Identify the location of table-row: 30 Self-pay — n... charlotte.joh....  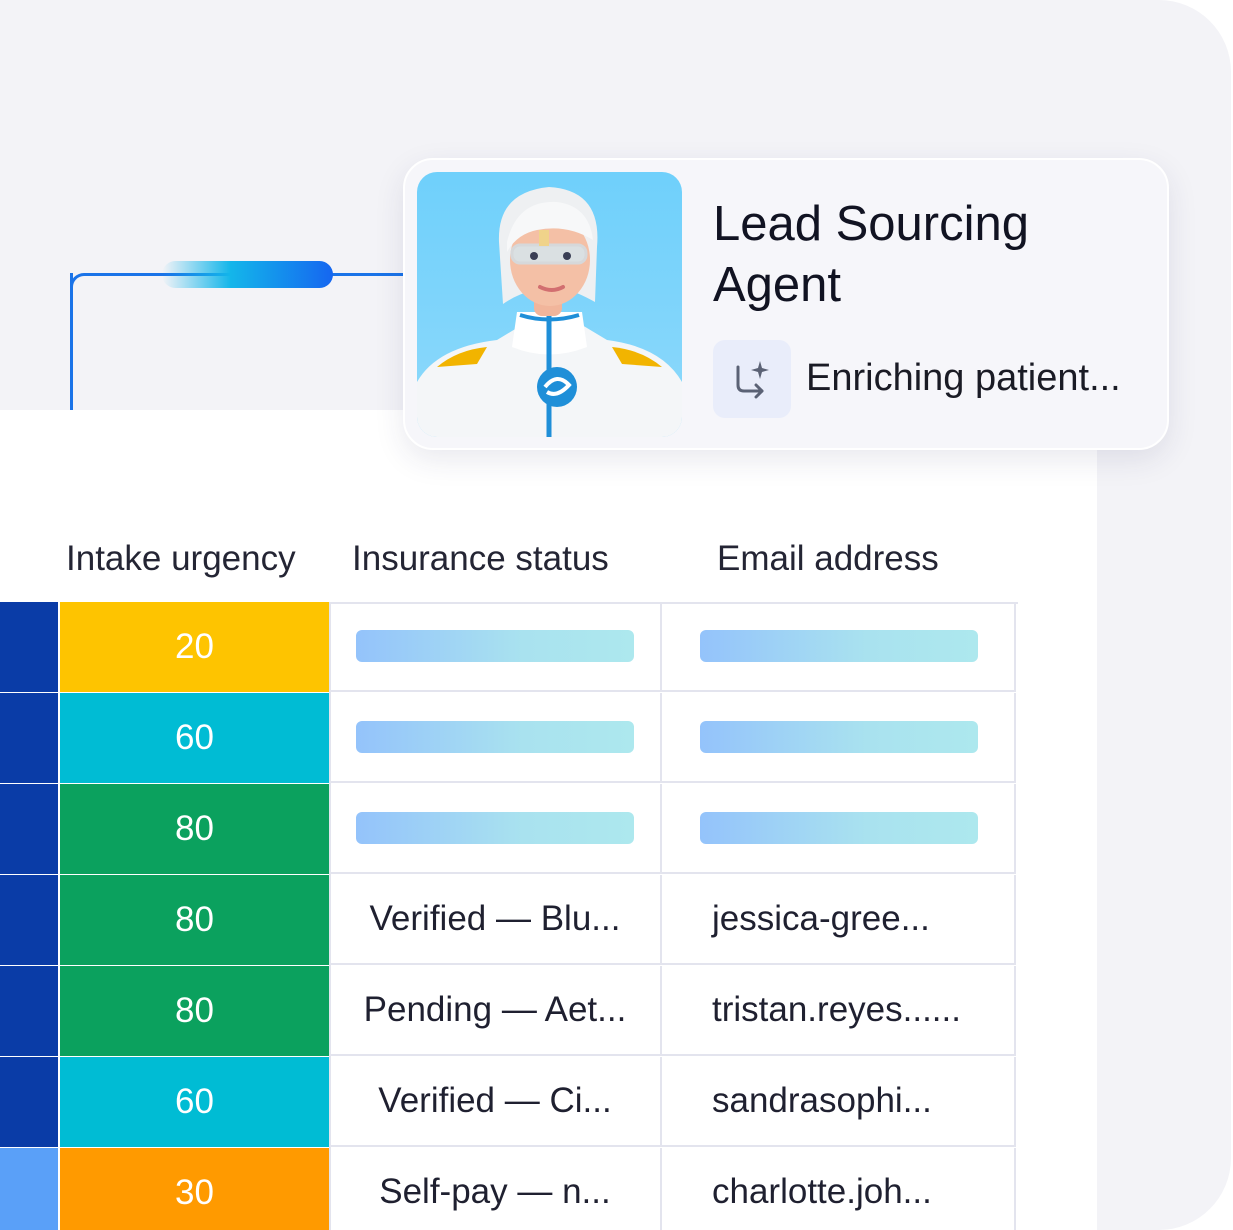
(509, 1189).